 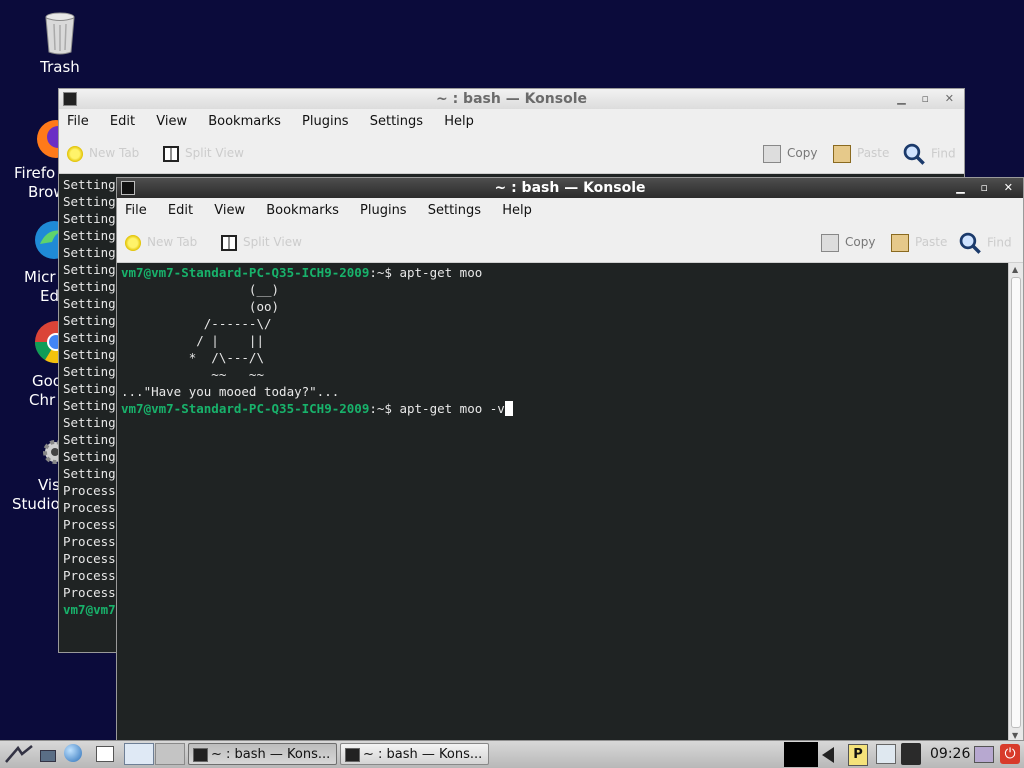 I want to click on app-menu-icon, so click(x=19, y=754).